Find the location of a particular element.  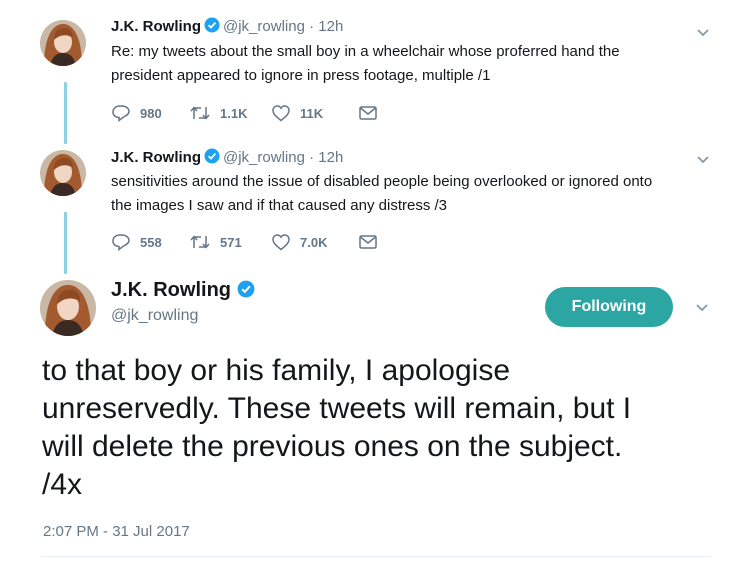

reply-button: 558 is located at coordinates (150, 242).